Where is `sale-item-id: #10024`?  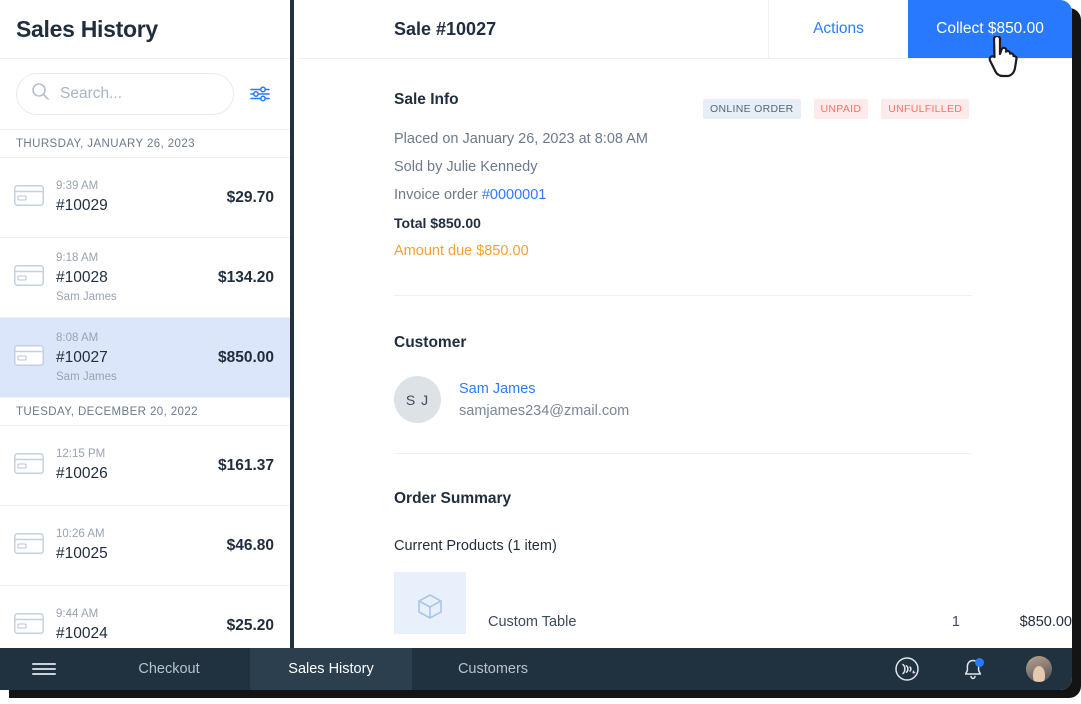 sale-item-id: #10024 is located at coordinates (82, 633).